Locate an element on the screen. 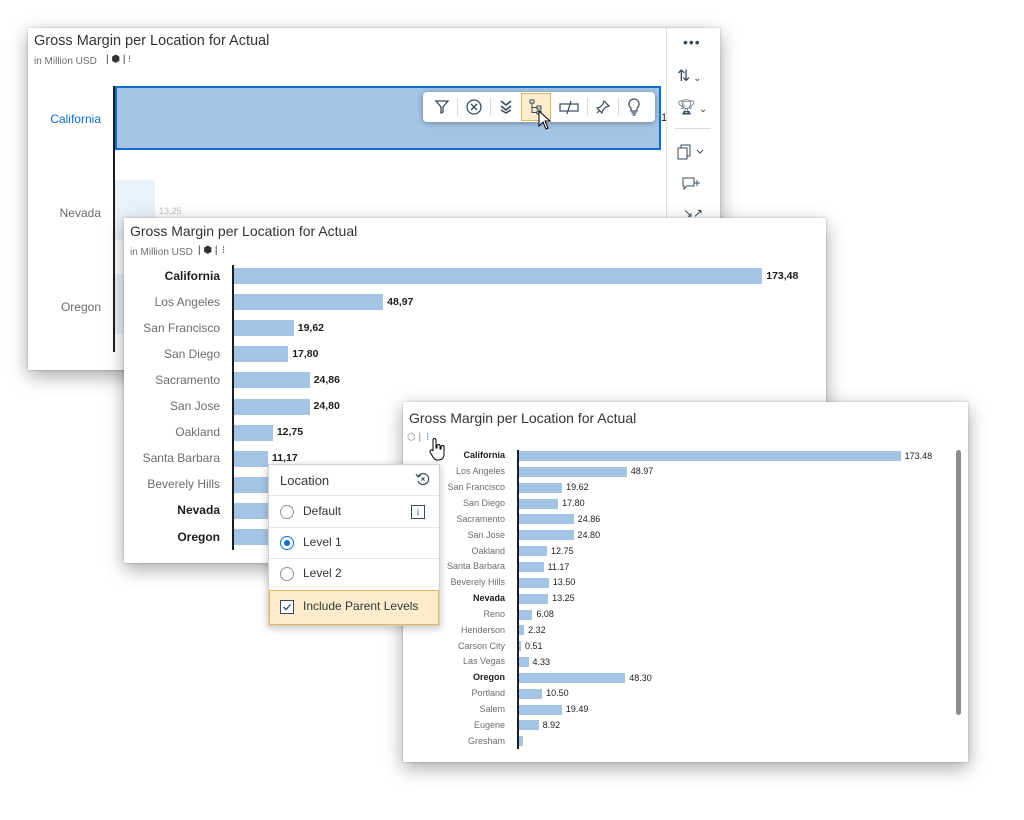  bar-henderson is located at coordinates (522, 630).